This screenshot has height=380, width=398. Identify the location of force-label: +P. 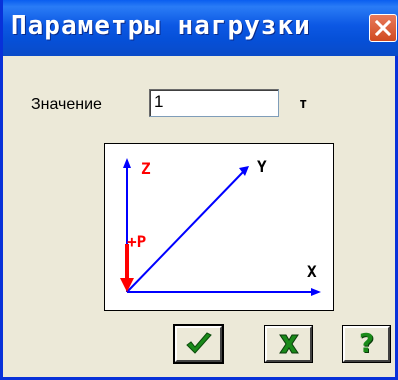
(137, 241).